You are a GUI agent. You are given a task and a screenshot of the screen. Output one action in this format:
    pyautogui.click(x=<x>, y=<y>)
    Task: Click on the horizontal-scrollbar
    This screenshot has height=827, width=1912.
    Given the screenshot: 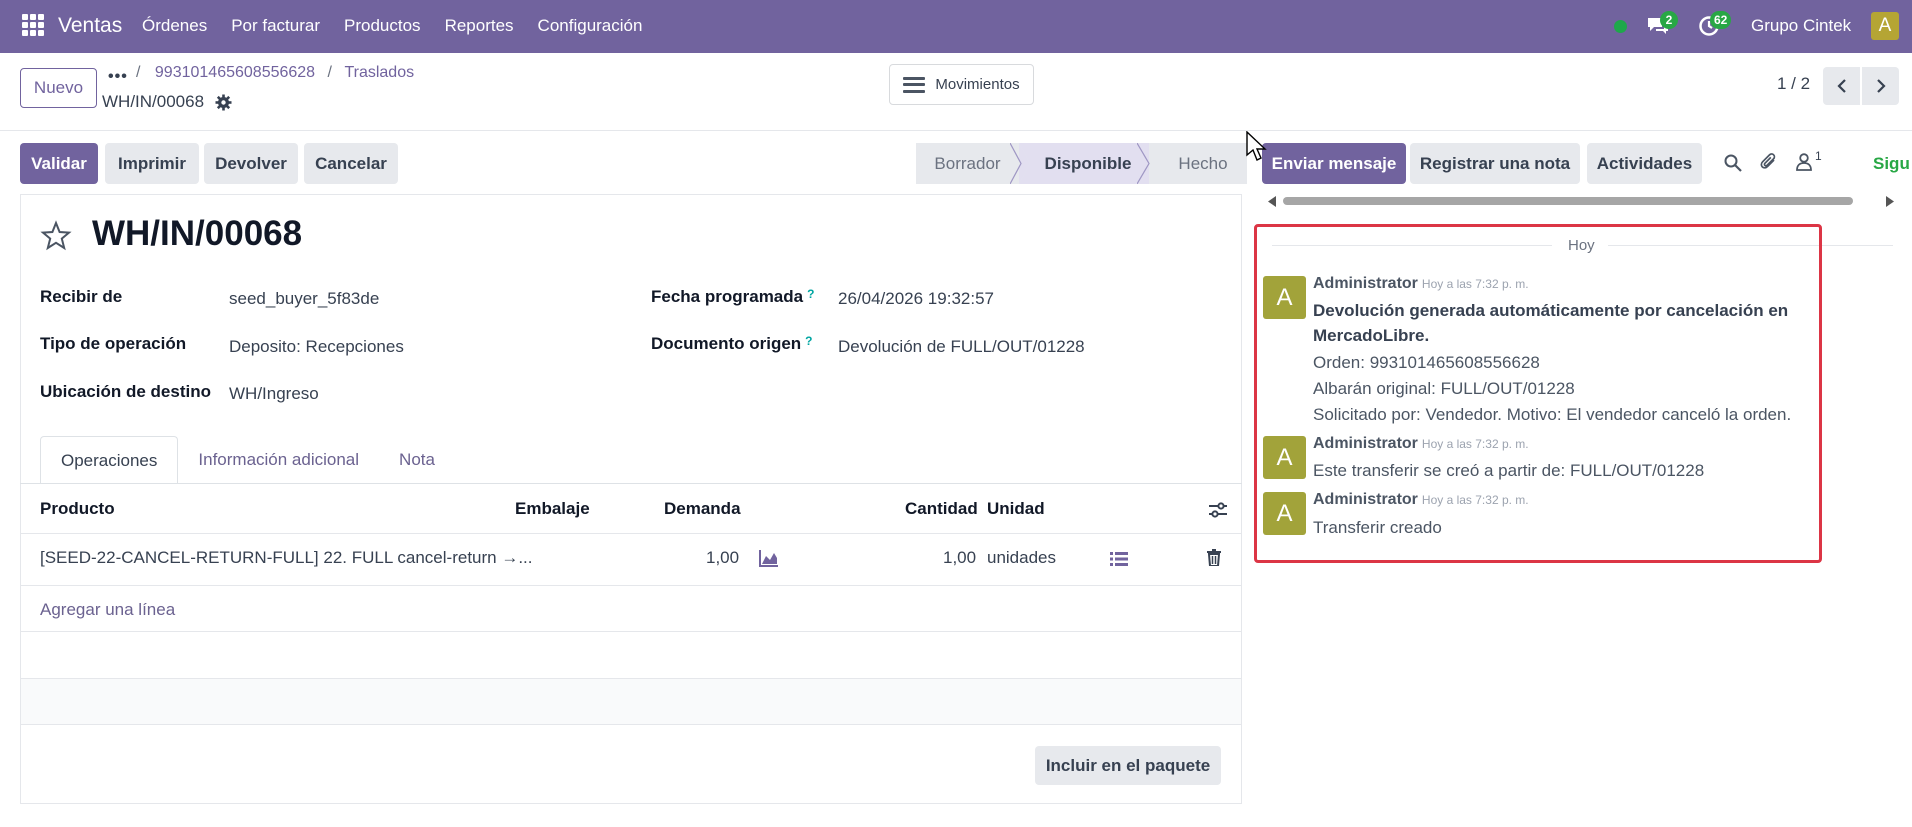 What is the action you would take?
    pyautogui.click(x=1582, y=201)
    